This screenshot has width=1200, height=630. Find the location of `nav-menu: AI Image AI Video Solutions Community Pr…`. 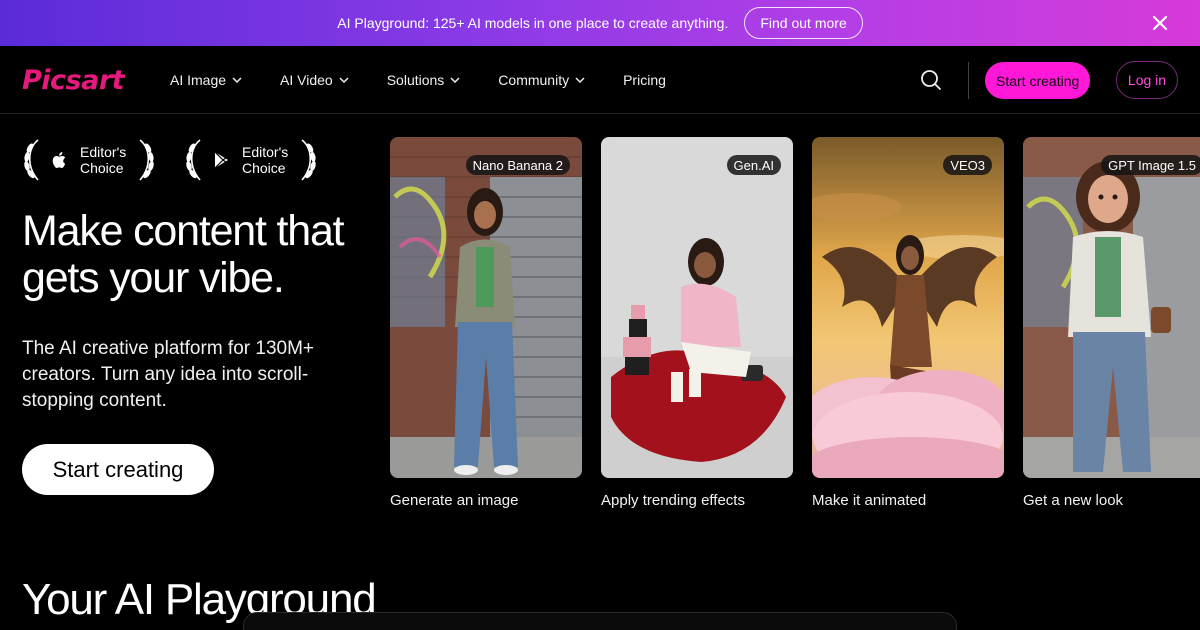

nav-menu: AI Image AI Video Solutions Community Pr… is located at coordinates (437, 80).